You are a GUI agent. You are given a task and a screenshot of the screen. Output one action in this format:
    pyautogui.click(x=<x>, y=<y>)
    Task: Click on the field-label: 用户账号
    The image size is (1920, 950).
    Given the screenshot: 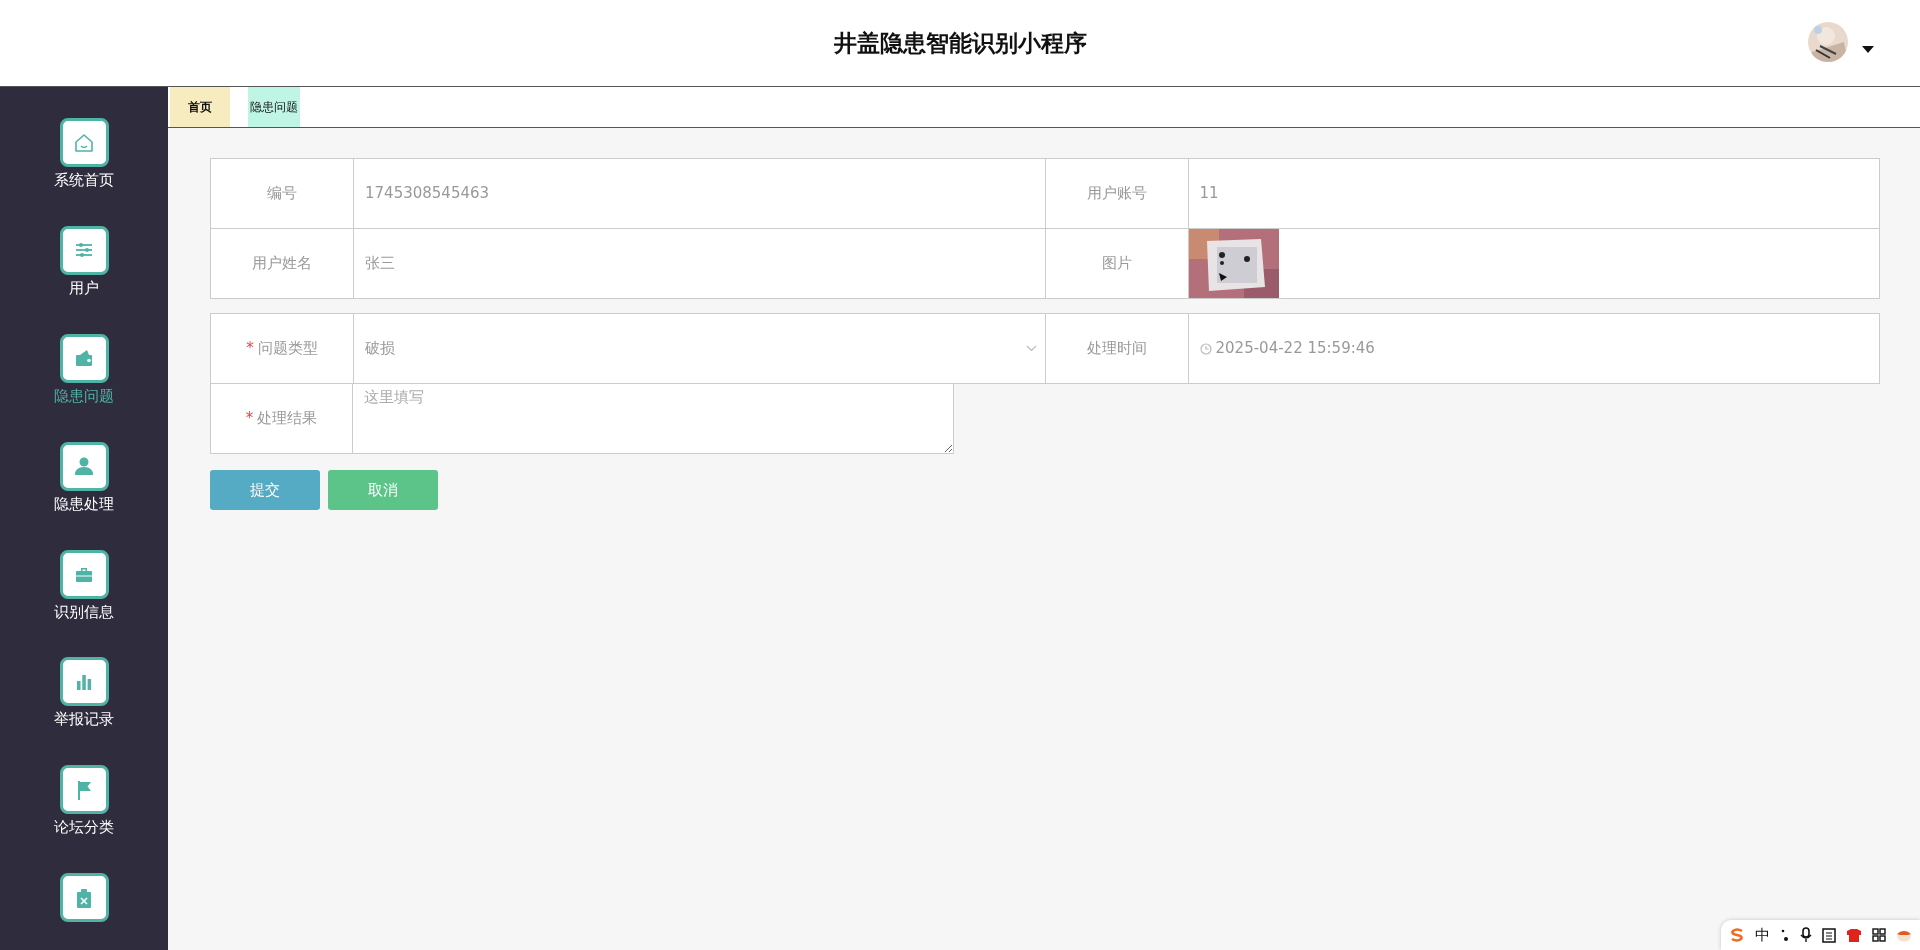 What is the action you would take?
    pyautogui.click(x=1117, y=194)
    